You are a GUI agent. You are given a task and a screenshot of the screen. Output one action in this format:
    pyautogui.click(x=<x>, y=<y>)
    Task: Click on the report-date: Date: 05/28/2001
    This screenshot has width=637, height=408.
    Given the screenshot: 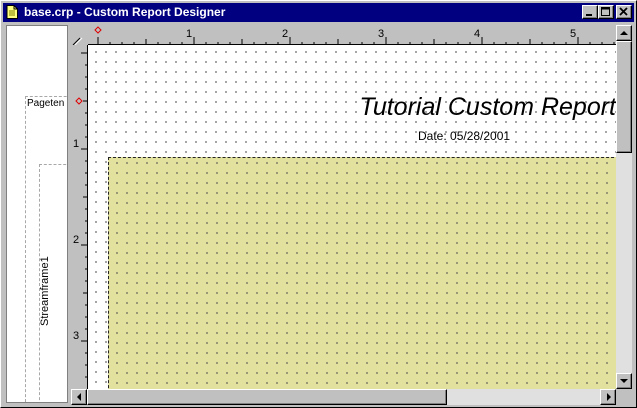 What is the action you would take?
    pyautogui.click(x=464, y=136)
    